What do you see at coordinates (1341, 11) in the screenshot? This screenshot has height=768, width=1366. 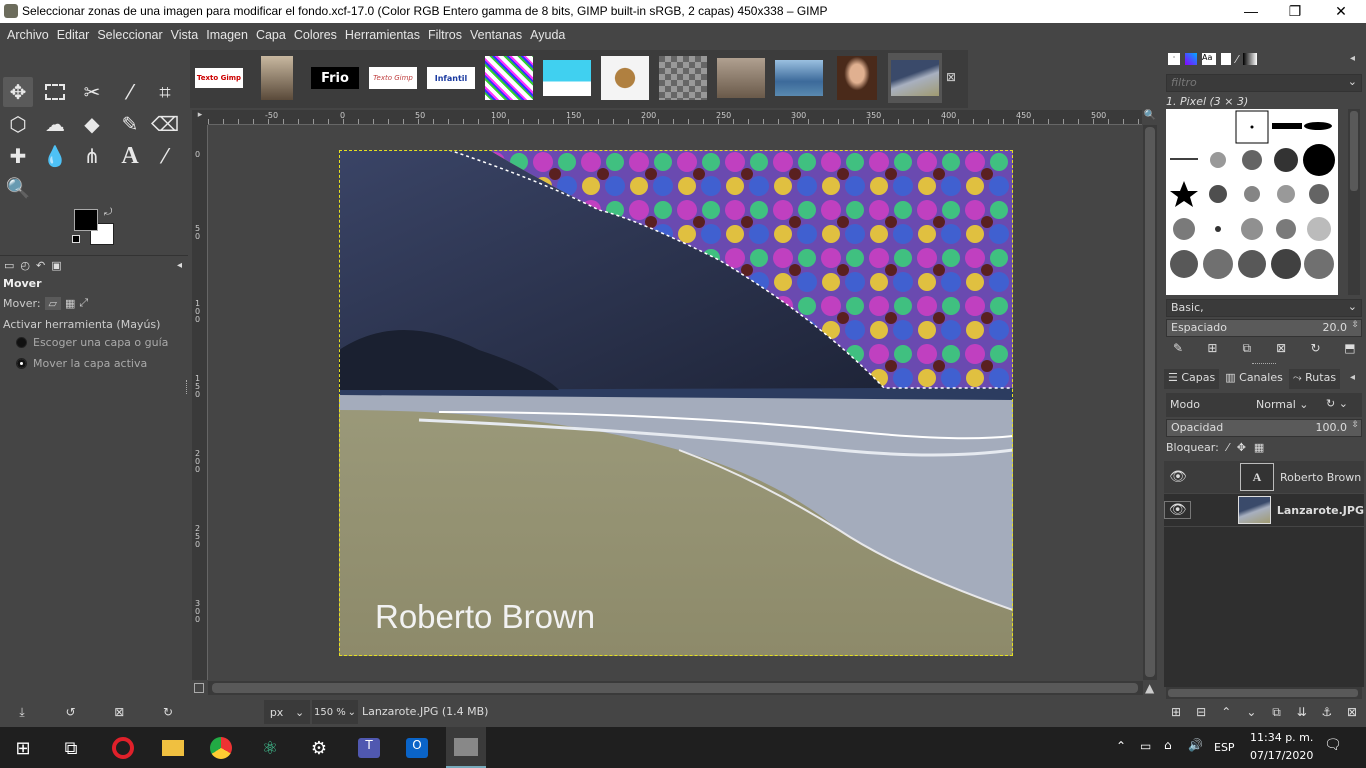 I see `close-button: ✕` at bounding box center [1341, 11].